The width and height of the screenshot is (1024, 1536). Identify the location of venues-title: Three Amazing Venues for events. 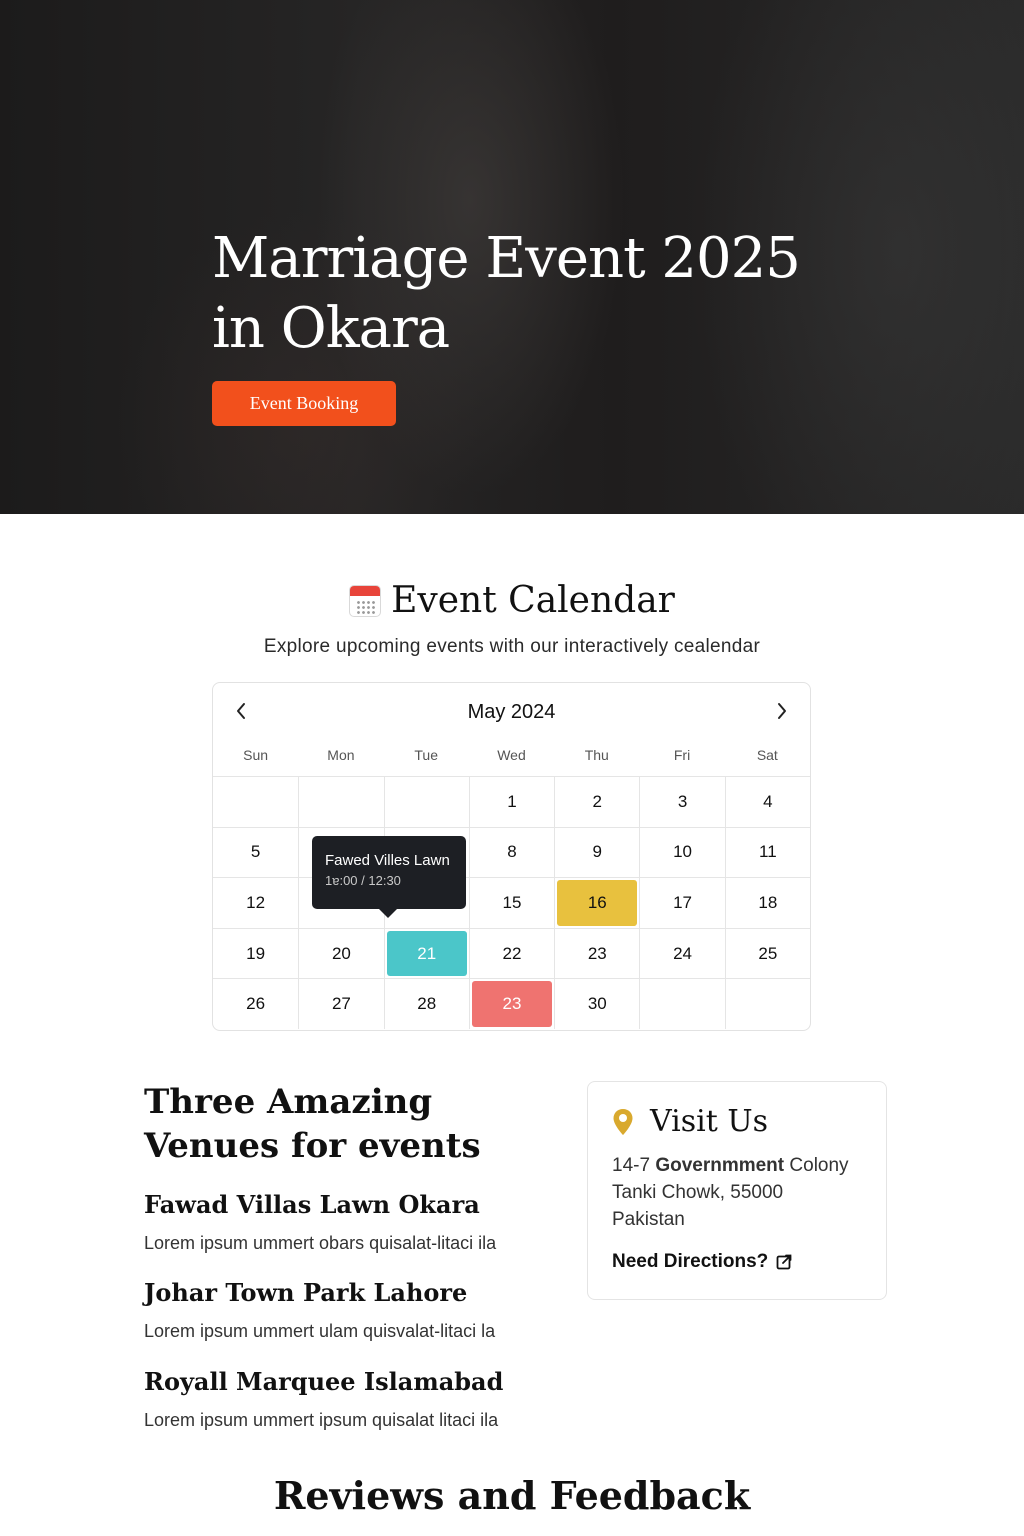
(312, 1124).